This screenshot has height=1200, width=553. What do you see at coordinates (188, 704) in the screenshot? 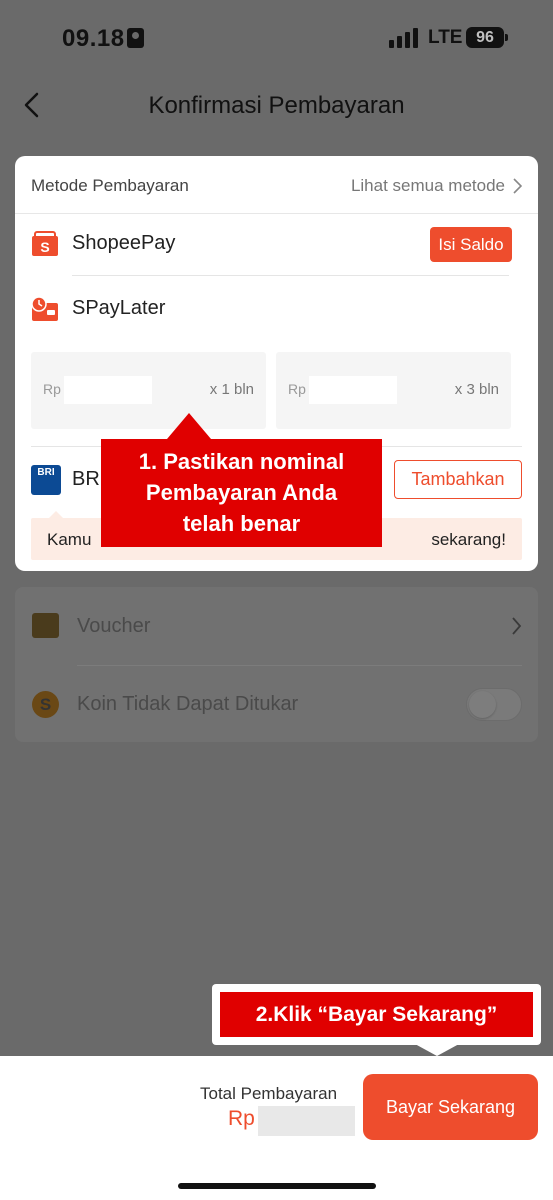
I see `coins-label: Koin Tidak Dapat Ditukar` at bounding box center [188, 704].